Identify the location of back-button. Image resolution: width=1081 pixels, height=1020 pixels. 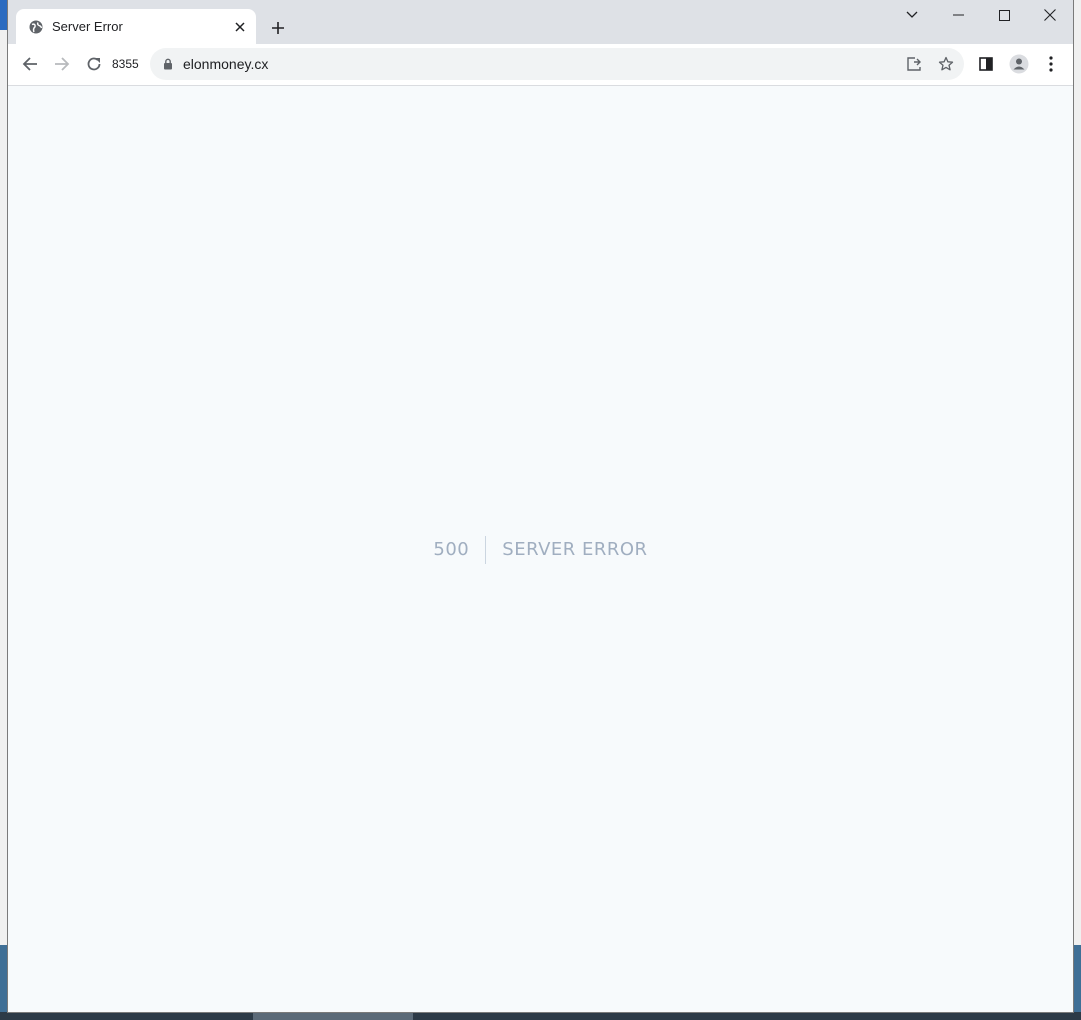
(30, 64).